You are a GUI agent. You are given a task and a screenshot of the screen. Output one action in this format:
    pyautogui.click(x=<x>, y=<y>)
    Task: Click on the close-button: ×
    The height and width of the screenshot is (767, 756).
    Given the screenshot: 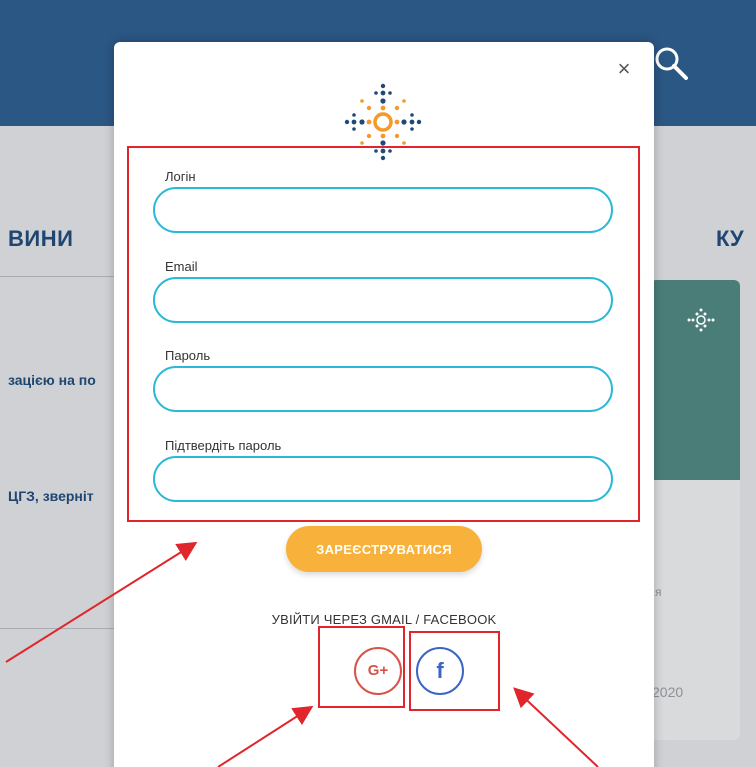 What is the action you would take?
    pyautogui.click(x=624, y=70)
    